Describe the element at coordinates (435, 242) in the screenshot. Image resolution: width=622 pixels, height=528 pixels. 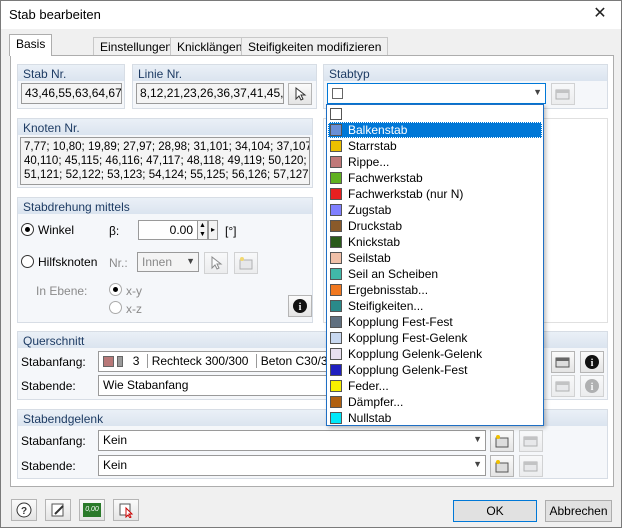
I see `dropdown-item: Knickstab` at that location.